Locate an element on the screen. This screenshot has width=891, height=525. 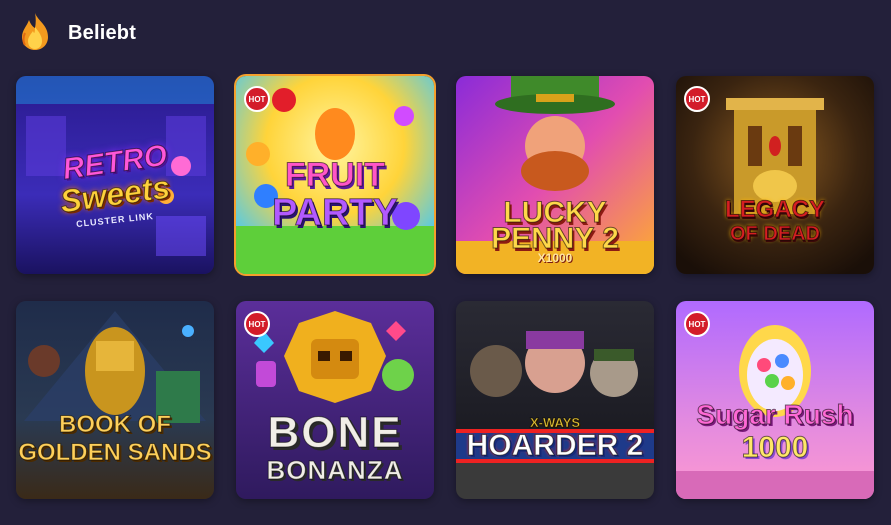
game-tile-sugar-rush-1000: HOT Sugar Rush 1000 is located at coordinates (775, 400).